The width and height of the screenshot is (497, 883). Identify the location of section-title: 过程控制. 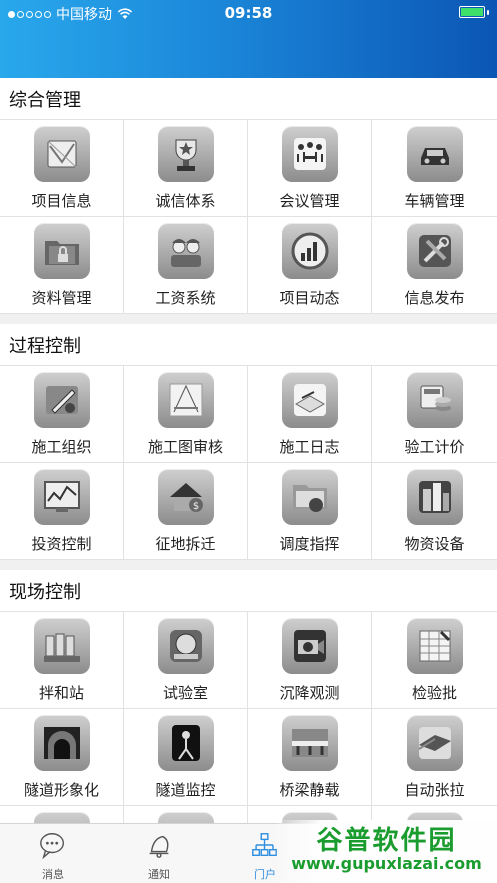
(248, 345).